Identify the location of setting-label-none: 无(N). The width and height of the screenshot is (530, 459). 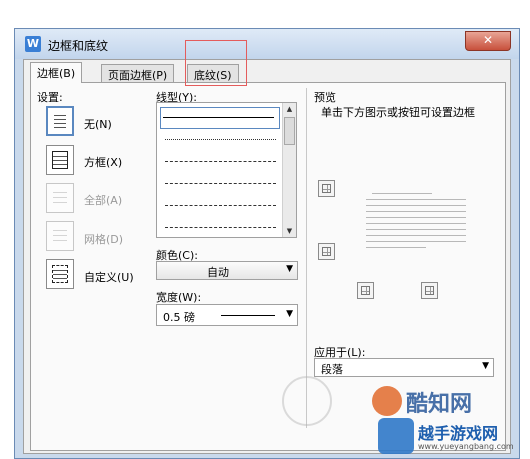
(98, 124).